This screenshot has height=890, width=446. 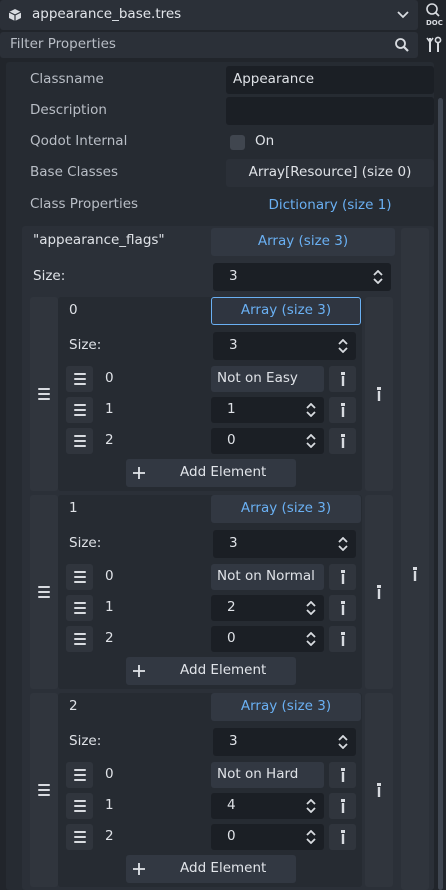 I want to click on dictionary-value-array-button: Array (size 3), so click(x=303, y=242).